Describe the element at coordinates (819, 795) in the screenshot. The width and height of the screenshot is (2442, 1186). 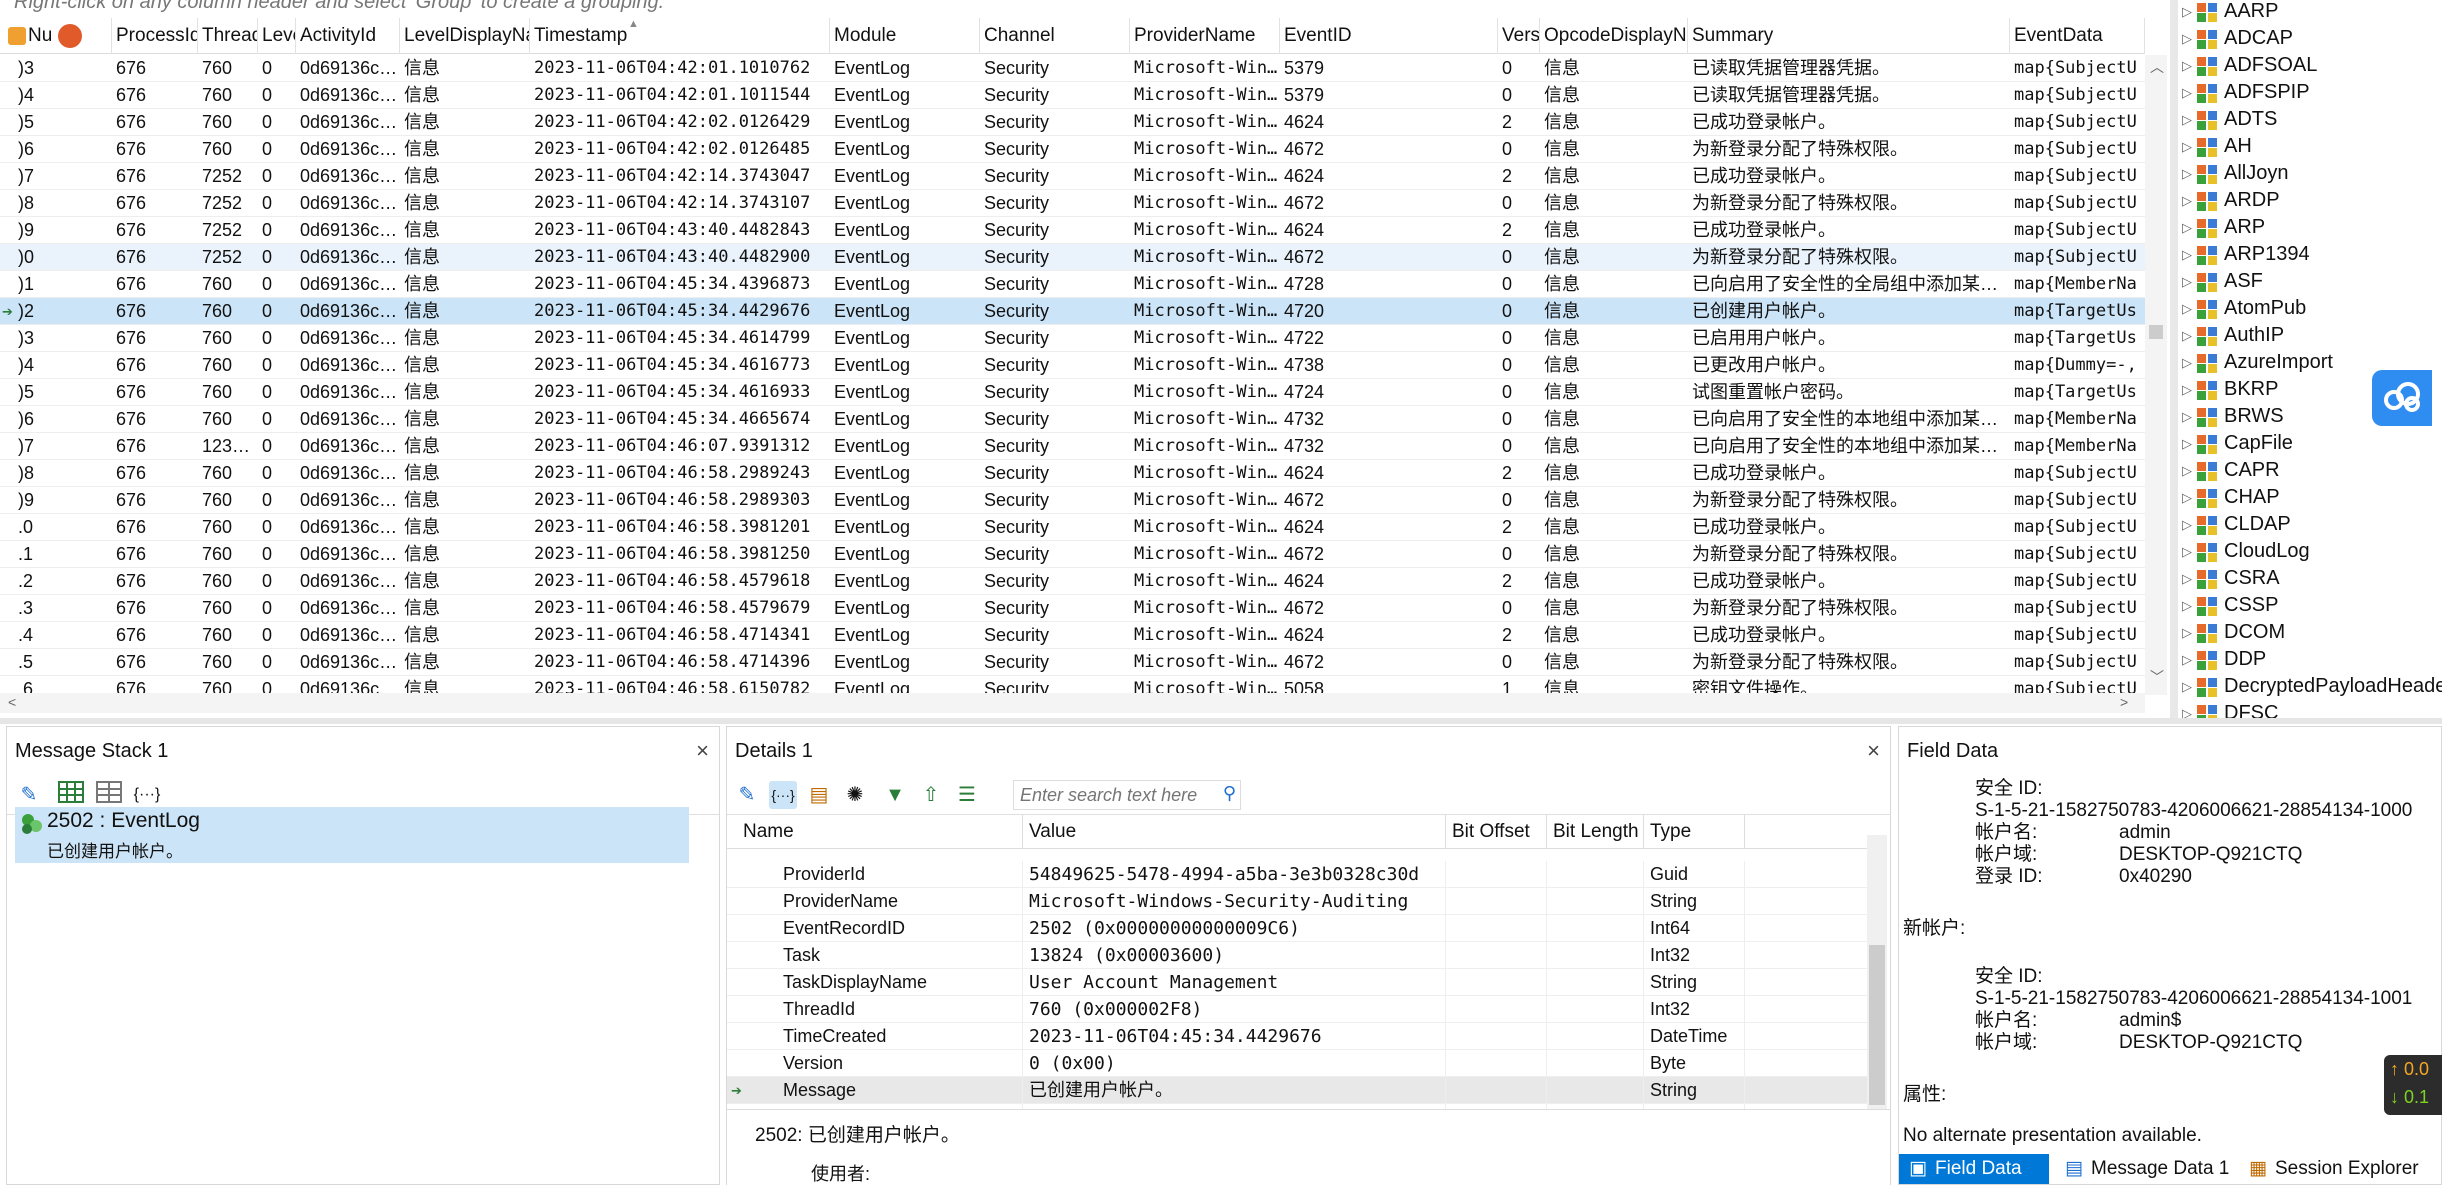
I see `properties-icon: ▤` at that location.